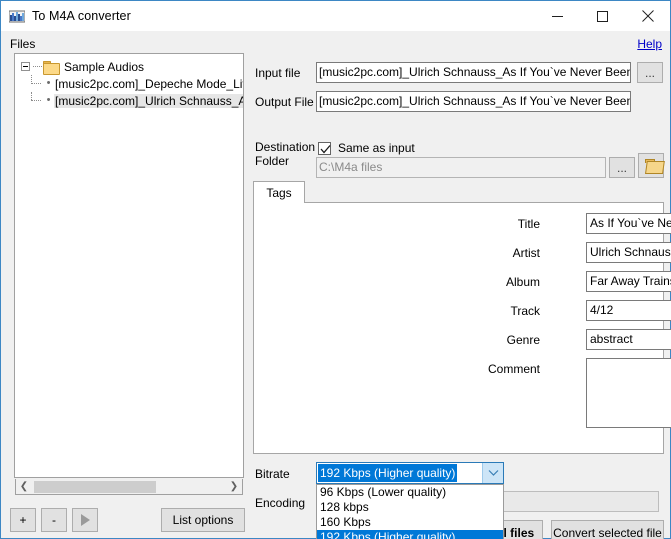  Describe the element at coordinates (272, 161) in the screenshot. I see `destination-folder-label-line2: Folder` at that location.